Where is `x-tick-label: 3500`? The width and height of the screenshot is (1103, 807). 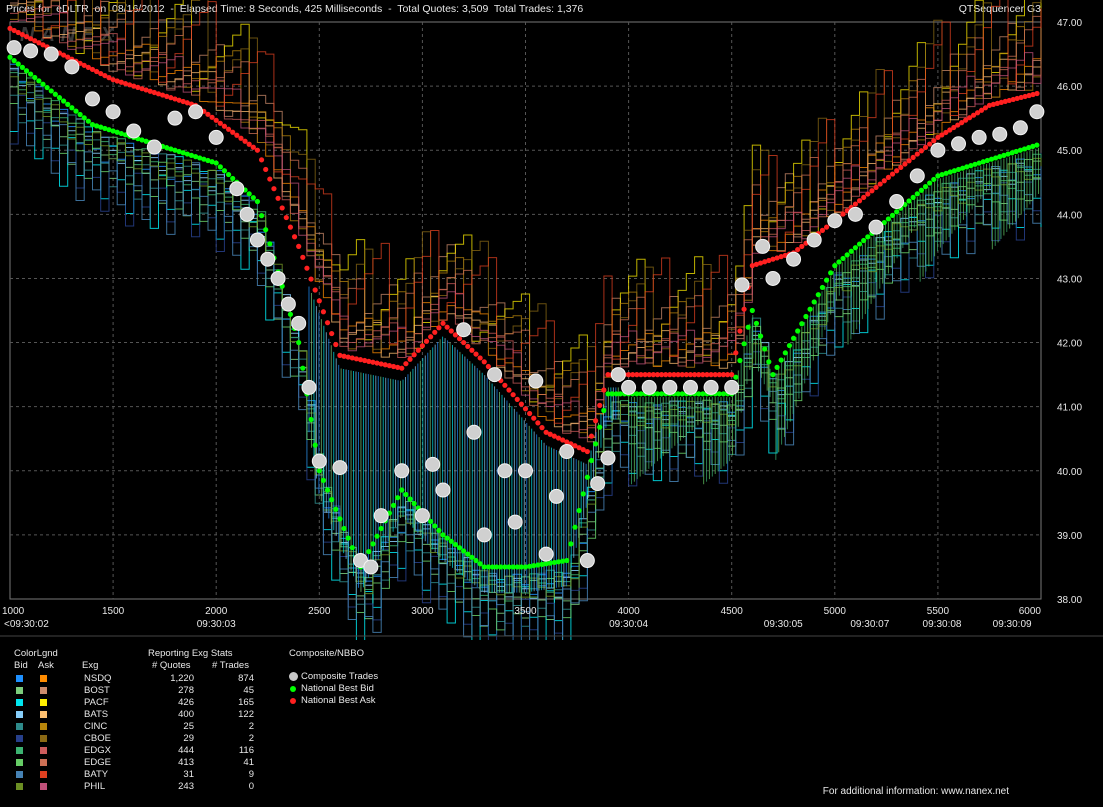 x-tick-label: 3500 is located at coordinates (525, 611).